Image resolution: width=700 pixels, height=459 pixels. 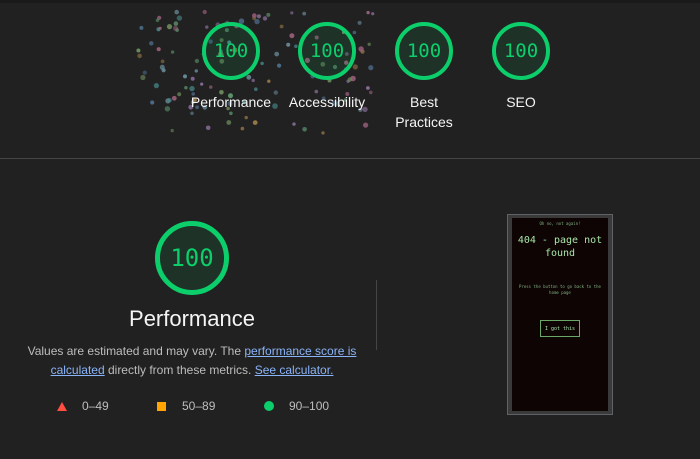 I want to click on see-calculator-link: See calculator., so click(x=294, y=370).